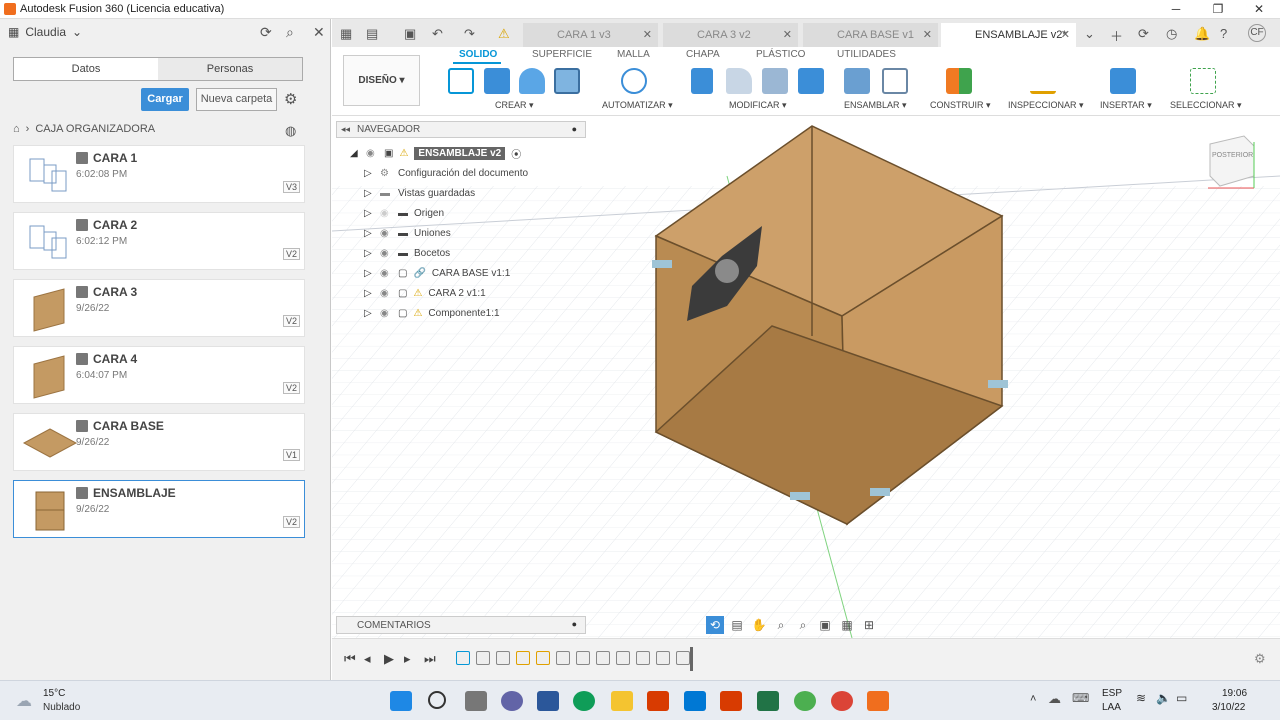  What do you see at coordinates (637, 105) in the screenshot?
I see `group-automatizar: AUTOMATIZAR ▾` at bounding box center [637, 105].